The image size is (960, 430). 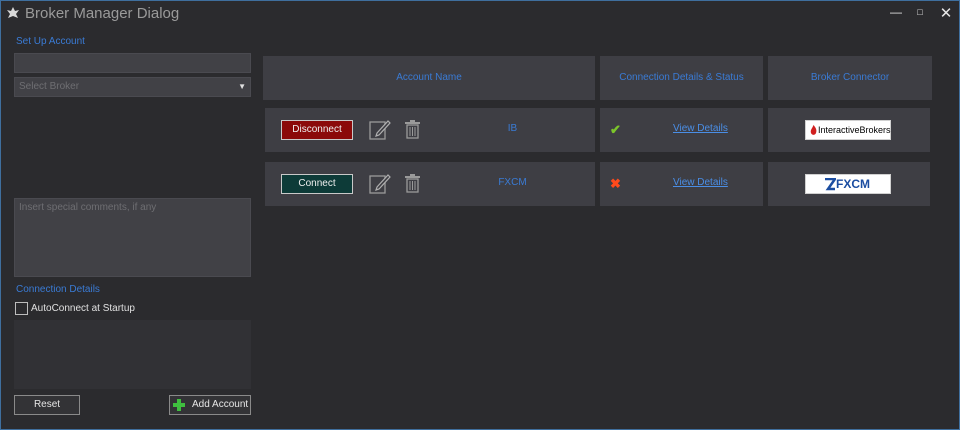 I want to click on broker-cell: FXCM, so click(x=849, y=184).